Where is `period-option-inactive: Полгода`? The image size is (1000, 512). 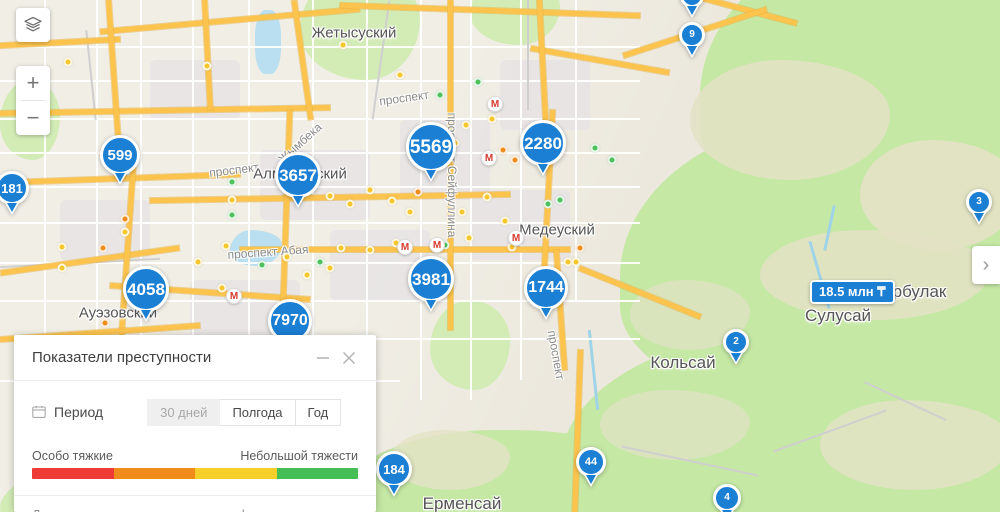
period-option-inactive: Полгода is located at coordinates (258, 412).